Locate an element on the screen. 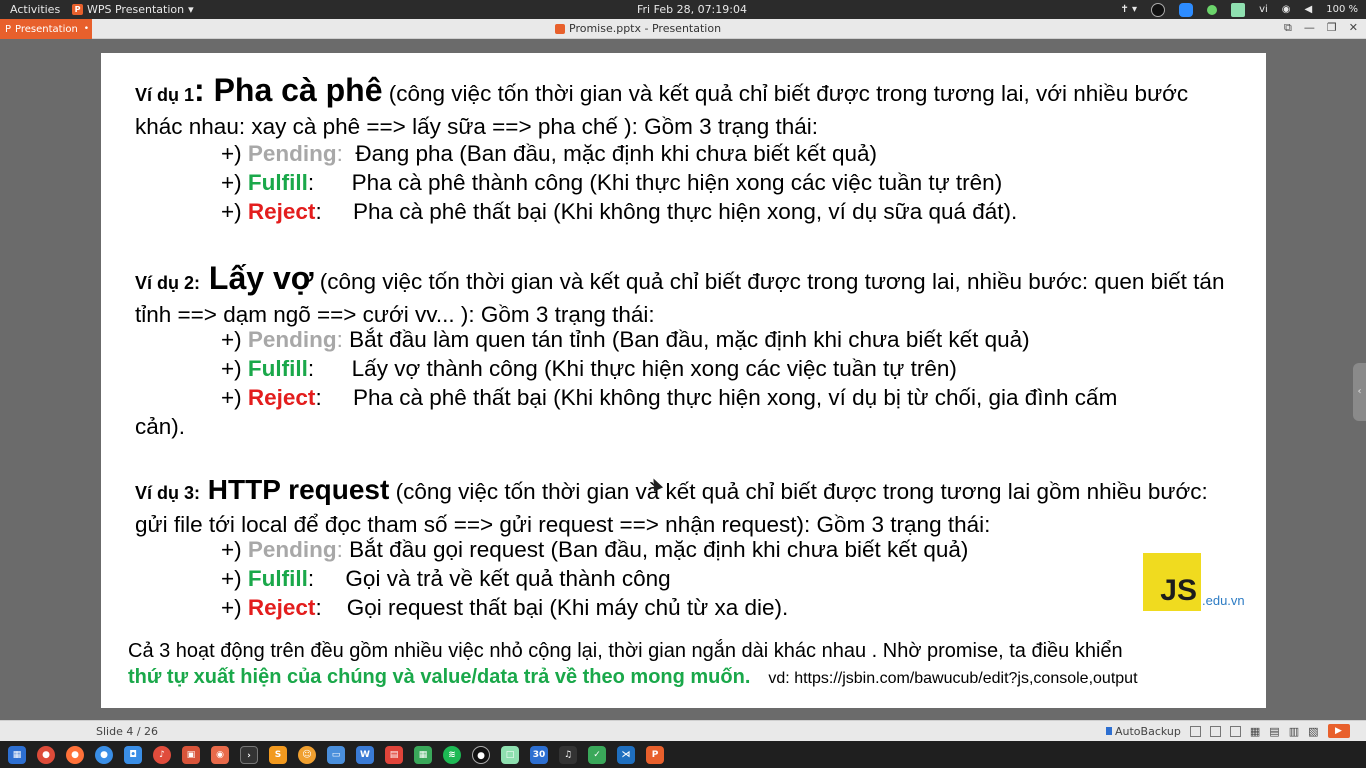 This screenshot has width=1366, height=768. files-icon: ▭ is located at coordinates (336, 754).